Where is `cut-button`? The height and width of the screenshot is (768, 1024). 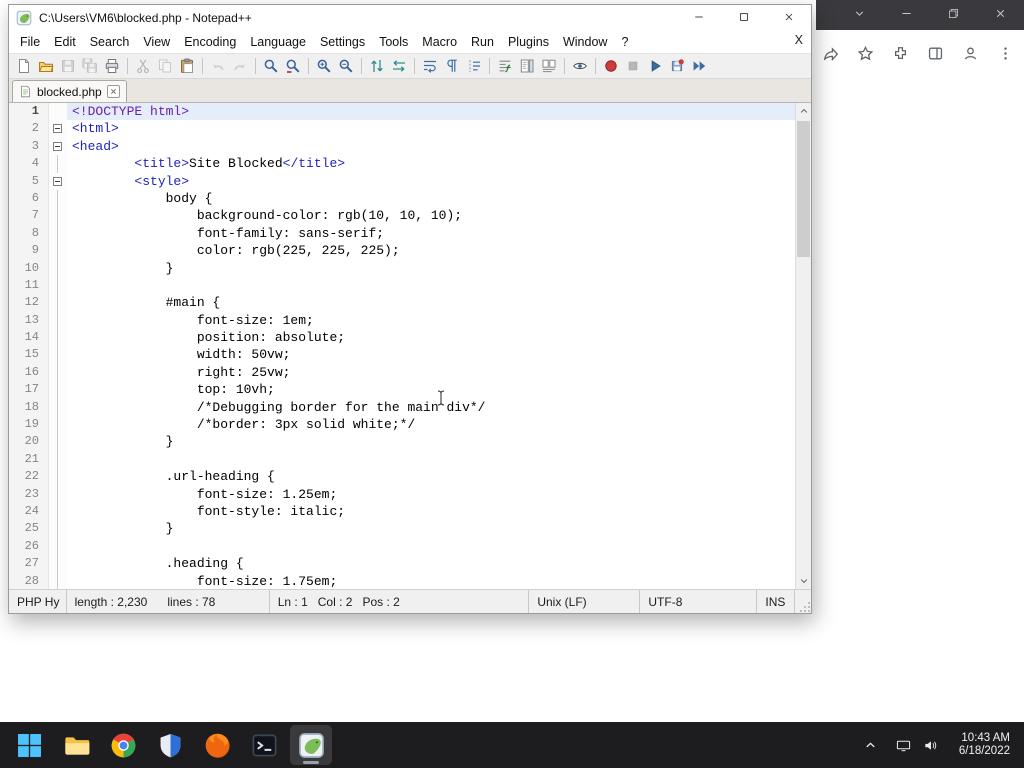
cut-button is located at coordinates (143, 66).